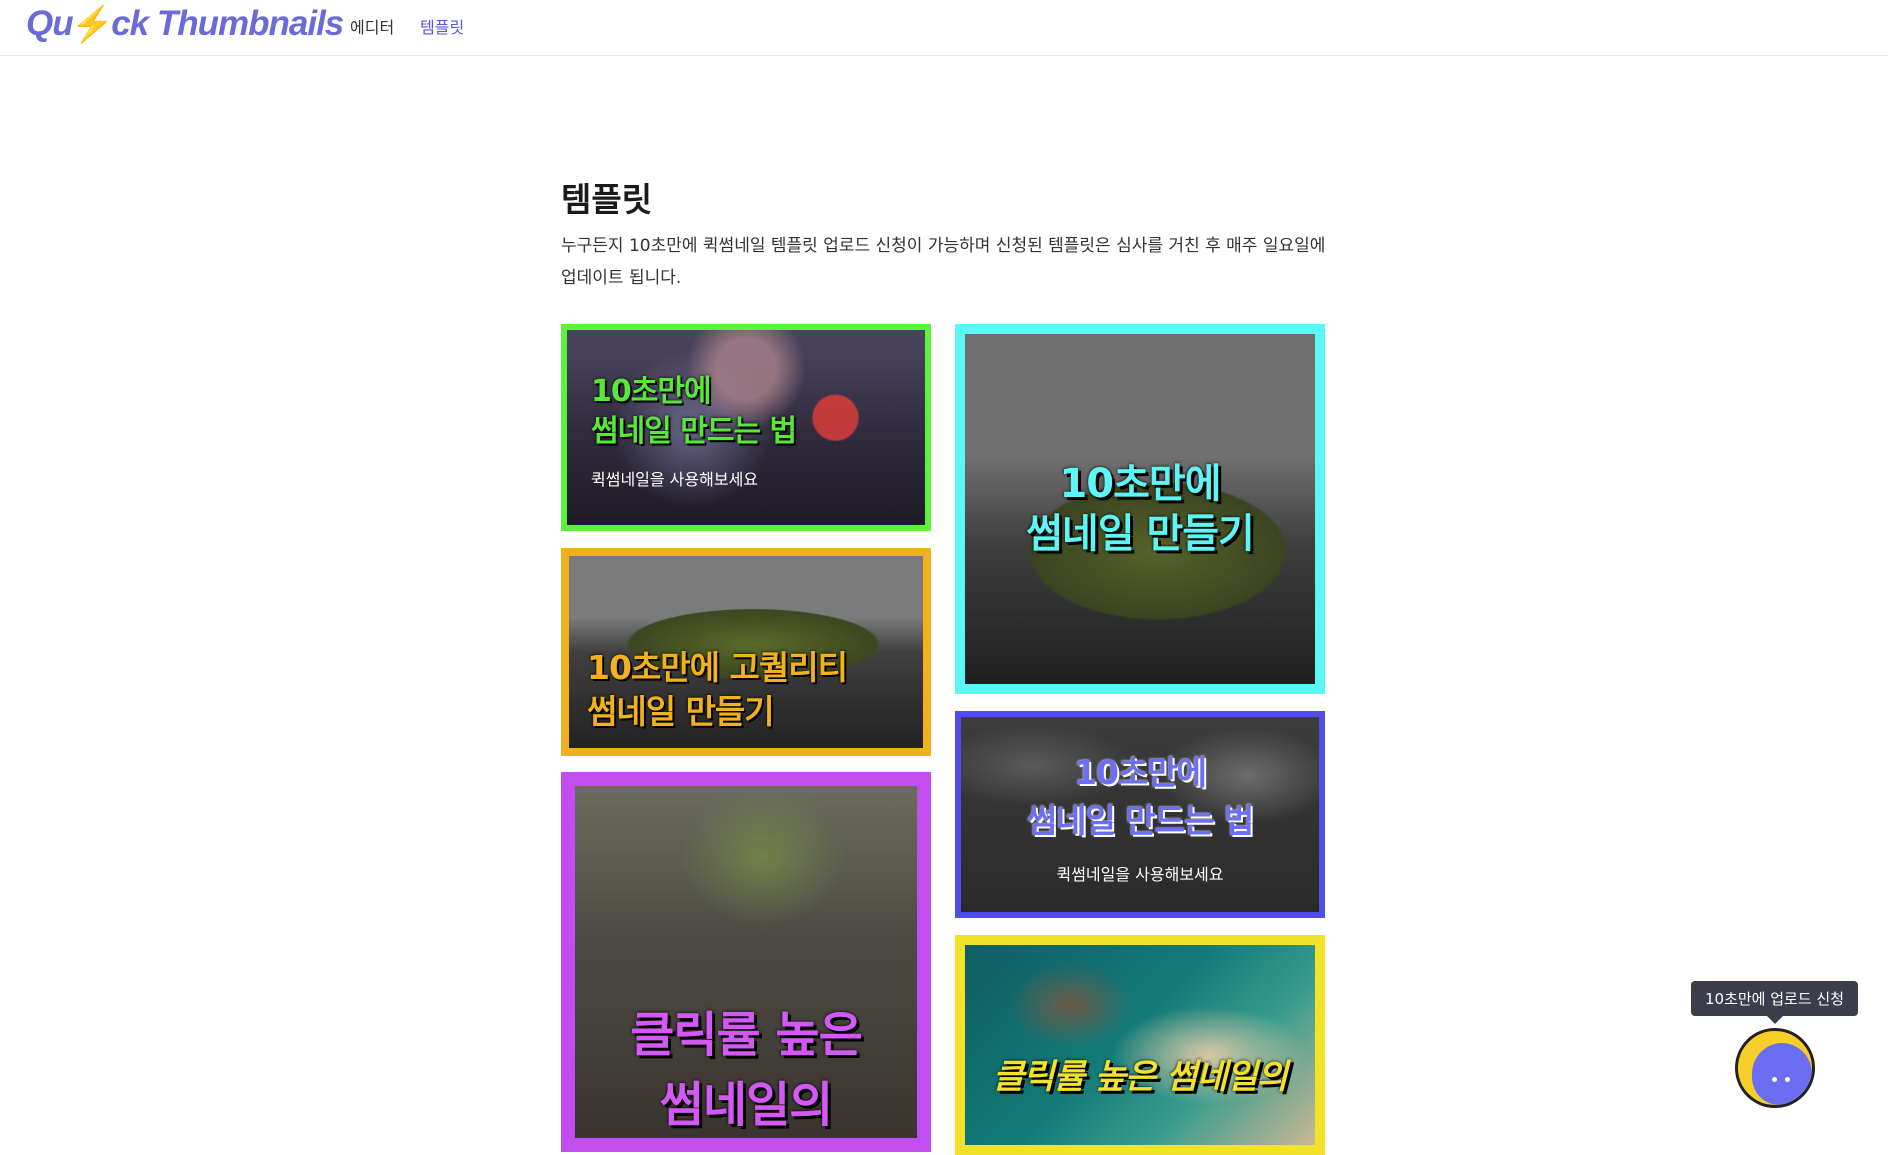  Describe the element at coordinates (442, 26) in the screenshot. I see `nav-templates: 템플릿` at that location.